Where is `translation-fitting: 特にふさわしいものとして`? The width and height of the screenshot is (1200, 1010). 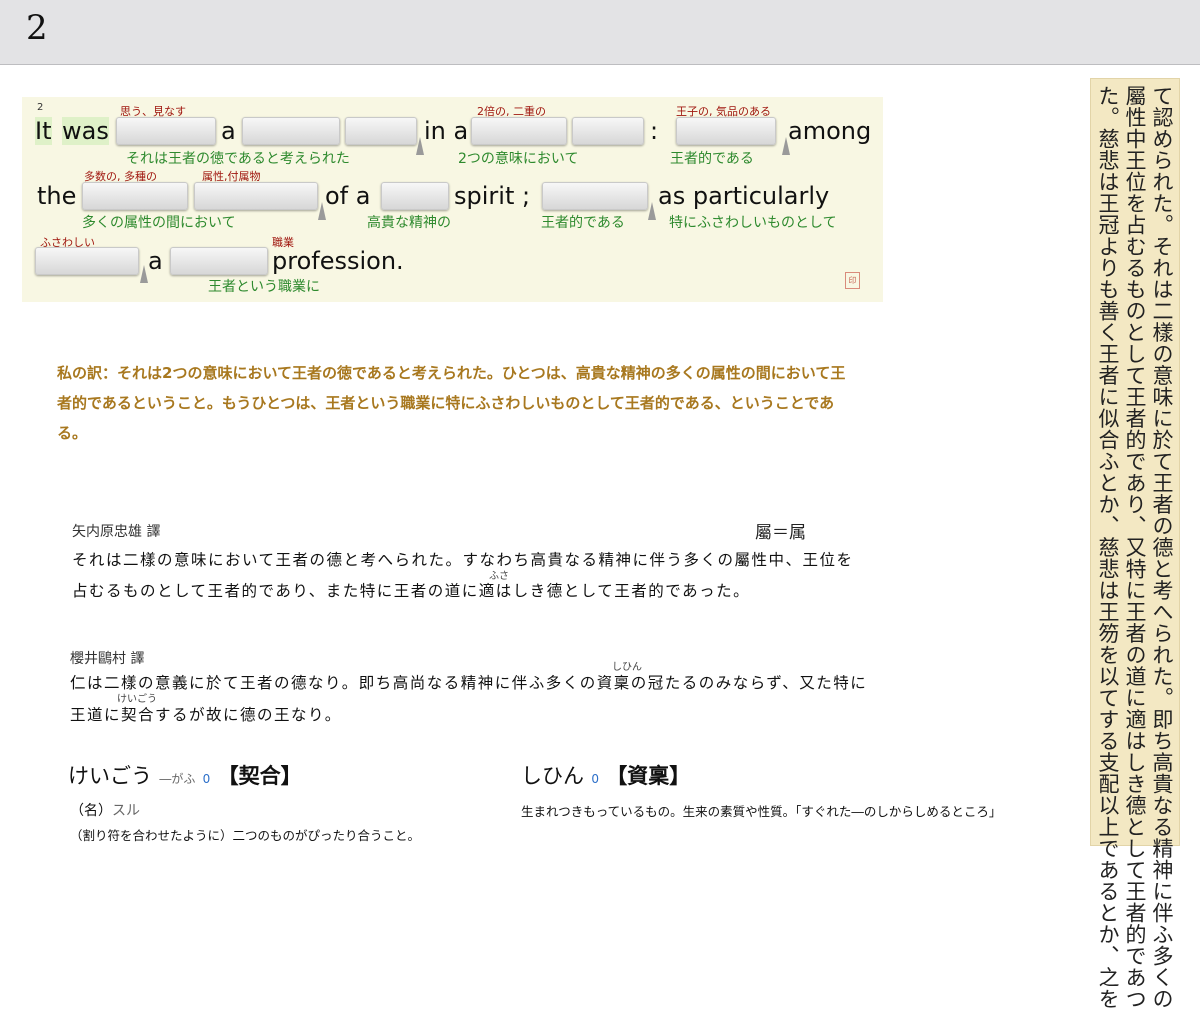 translation-fitting: 特にふさわしいものとして is located at coordinates (753, 223).